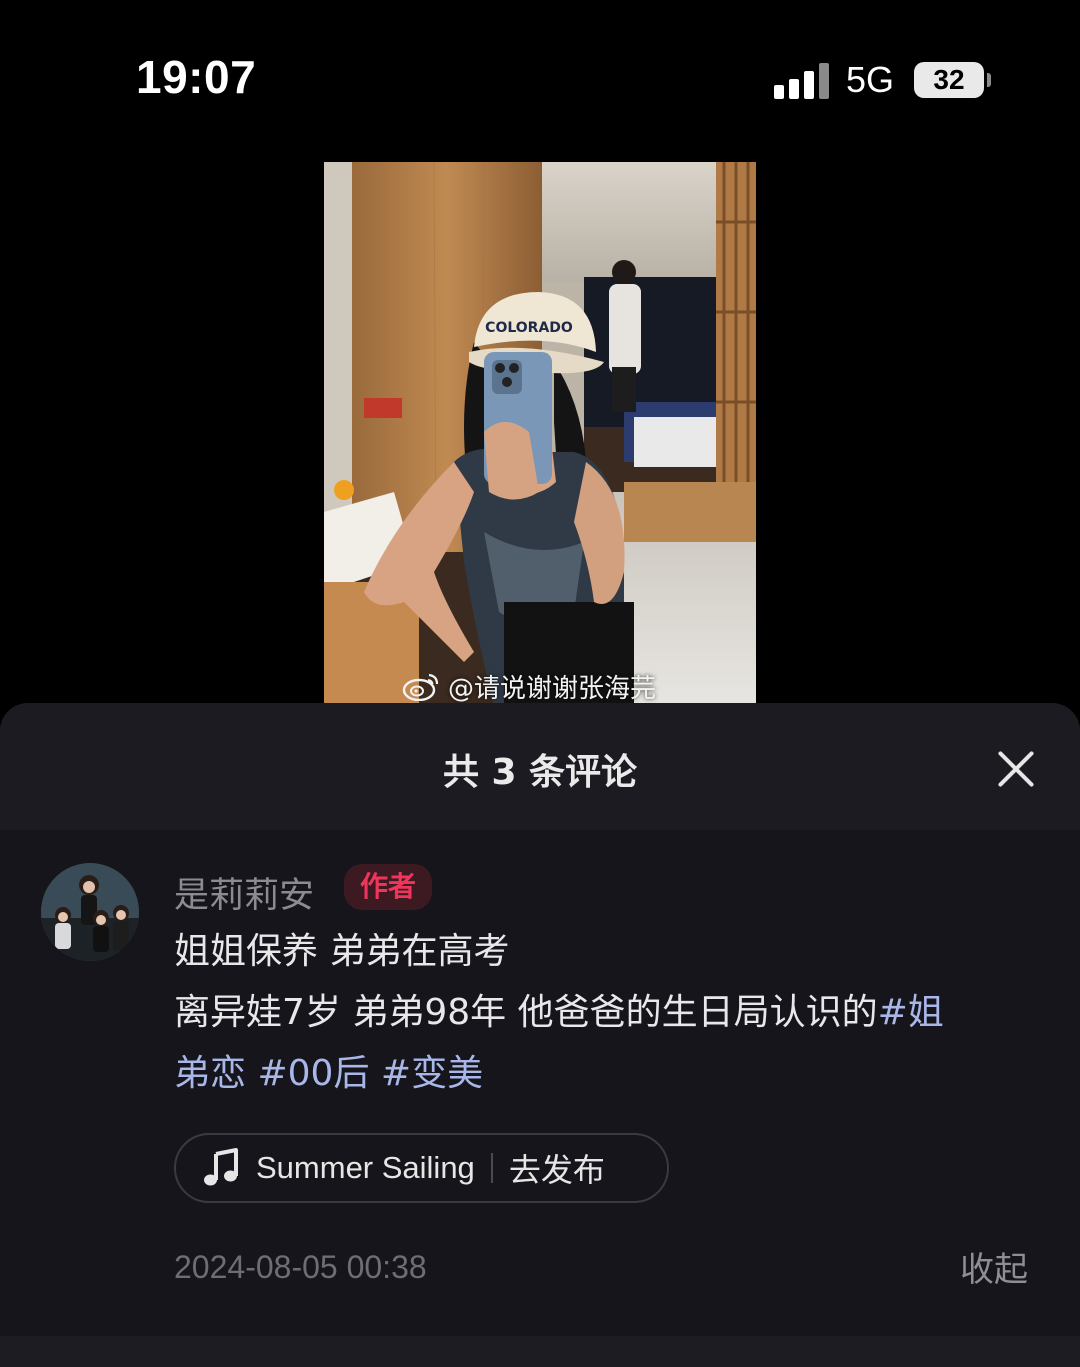 The image size is (1080, 1367). I want to click on cap-text: COLORADO, so click(529, 328).